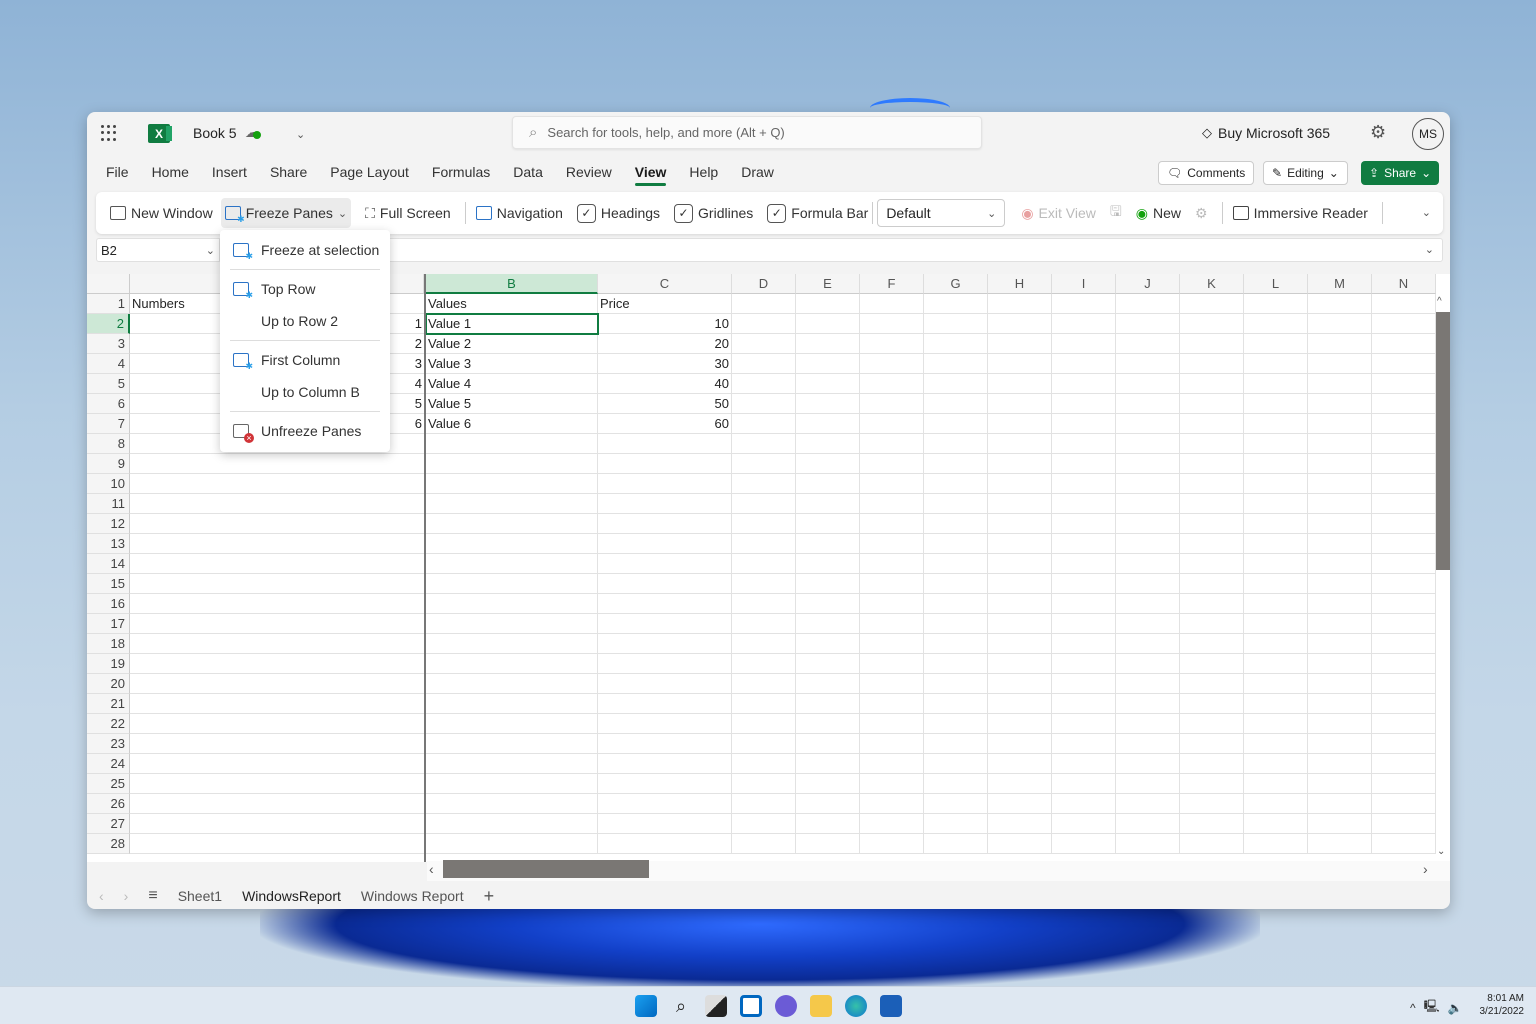 Image resolution: width=1536 pixels, height=1024 pixels. Describe the element at coordinates (956, 644) in the screenshot. I see `cell-g18` at that location.